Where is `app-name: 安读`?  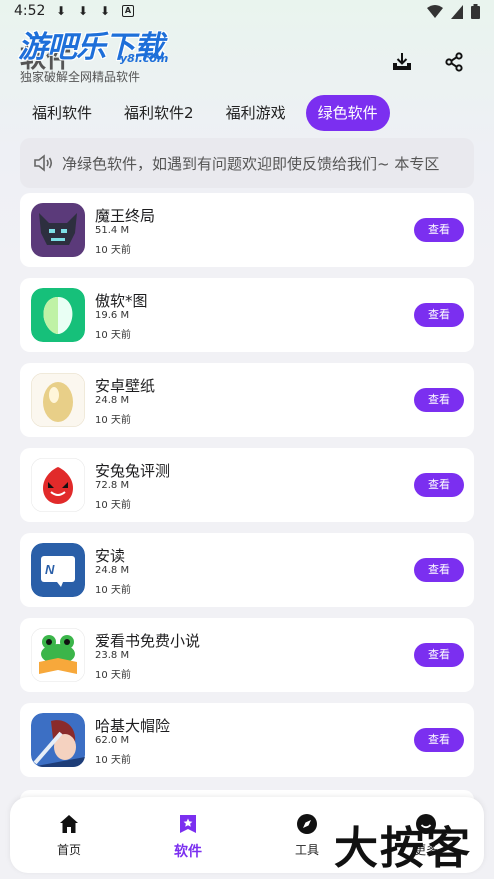 app-name: 安读 is located at coordinates (110, 556).